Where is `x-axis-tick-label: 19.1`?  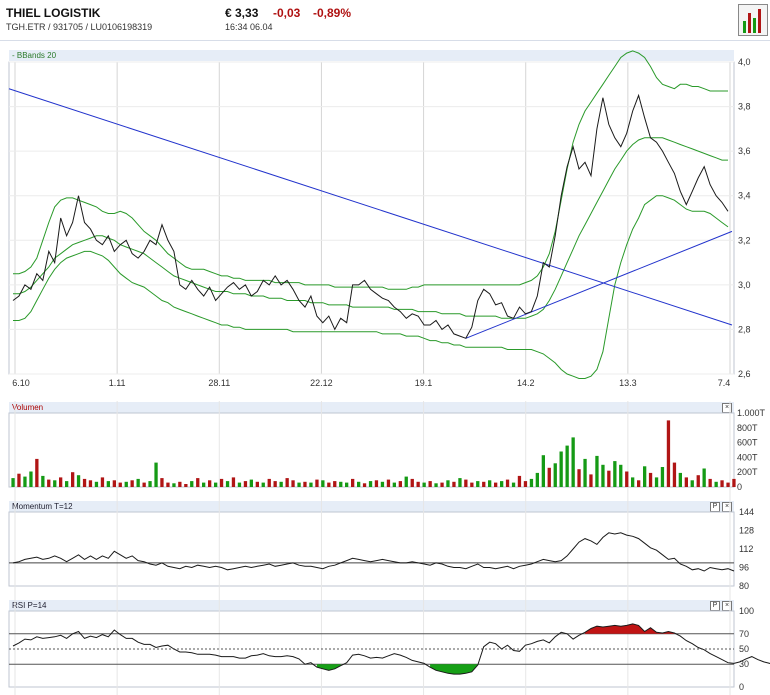
x-axis-tick-label: 19.1 is located at coordinates (424, 383).